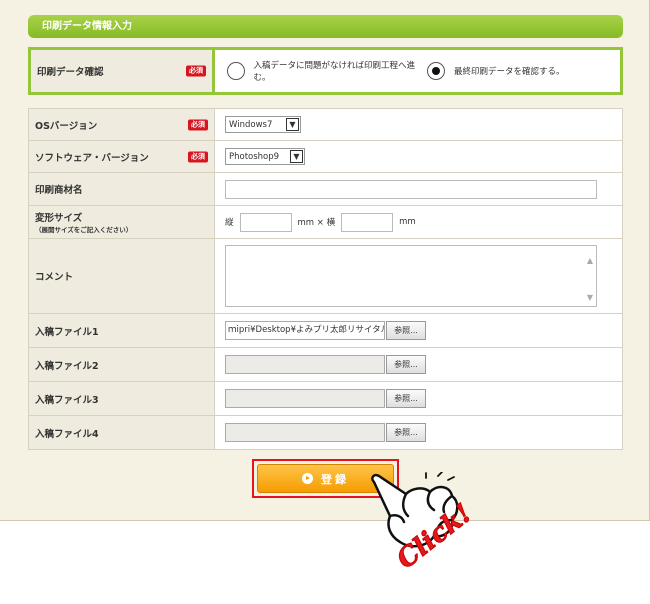 The height and width of the screenshot is (604, 650). What do you see at coordinates (305, 330) in the screenshot?
I see `file1-input: ｍipri¥Desktop¥よみプリ太郎リサイタル.pdf` at bounding box center [305, 330].